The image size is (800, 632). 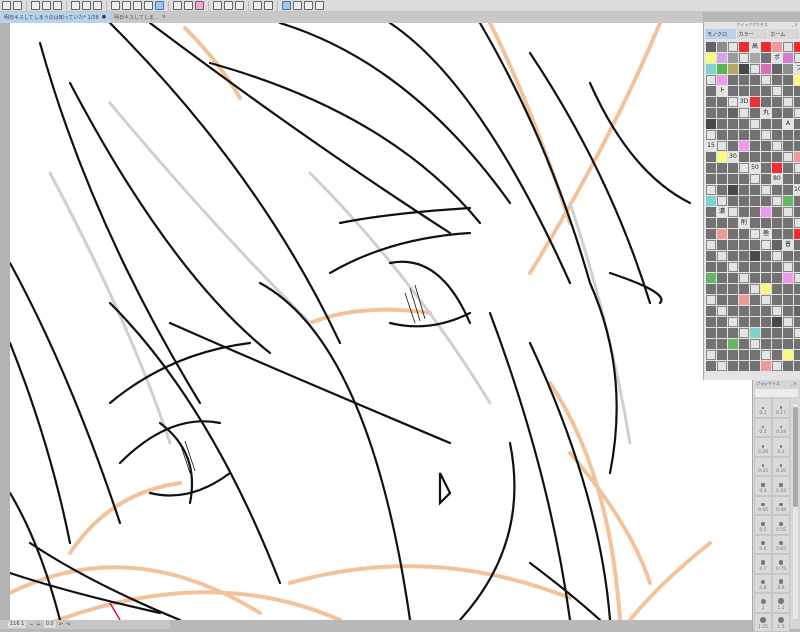 I want to click on brush-size-option: 0.1, so click(x=763, y=408).